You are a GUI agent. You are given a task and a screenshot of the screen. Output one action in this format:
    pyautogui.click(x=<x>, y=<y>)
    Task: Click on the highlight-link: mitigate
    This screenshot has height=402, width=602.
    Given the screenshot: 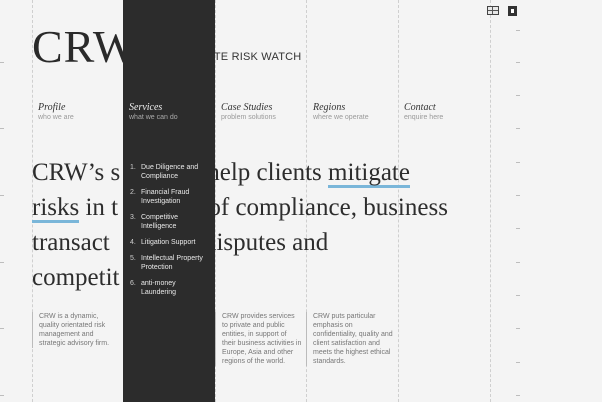 What is the action you would take?
    pyautogui.click(x=369, y=174)
    